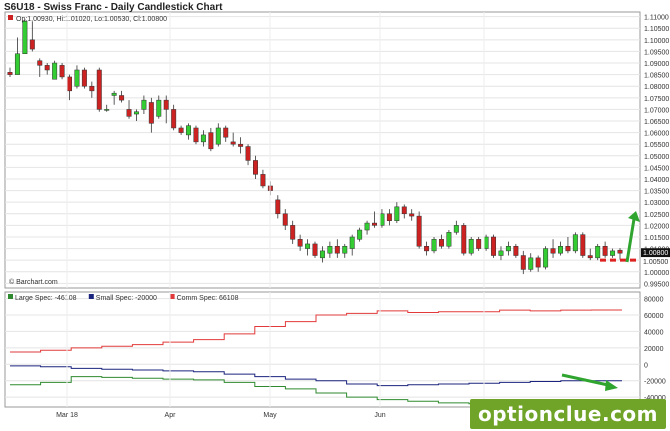 This screenshot has width=670, height=431. Describe the element at coordinates (656, 157) in the screenshot. I see `candle-y-tick-label: 1.05000` at that location.